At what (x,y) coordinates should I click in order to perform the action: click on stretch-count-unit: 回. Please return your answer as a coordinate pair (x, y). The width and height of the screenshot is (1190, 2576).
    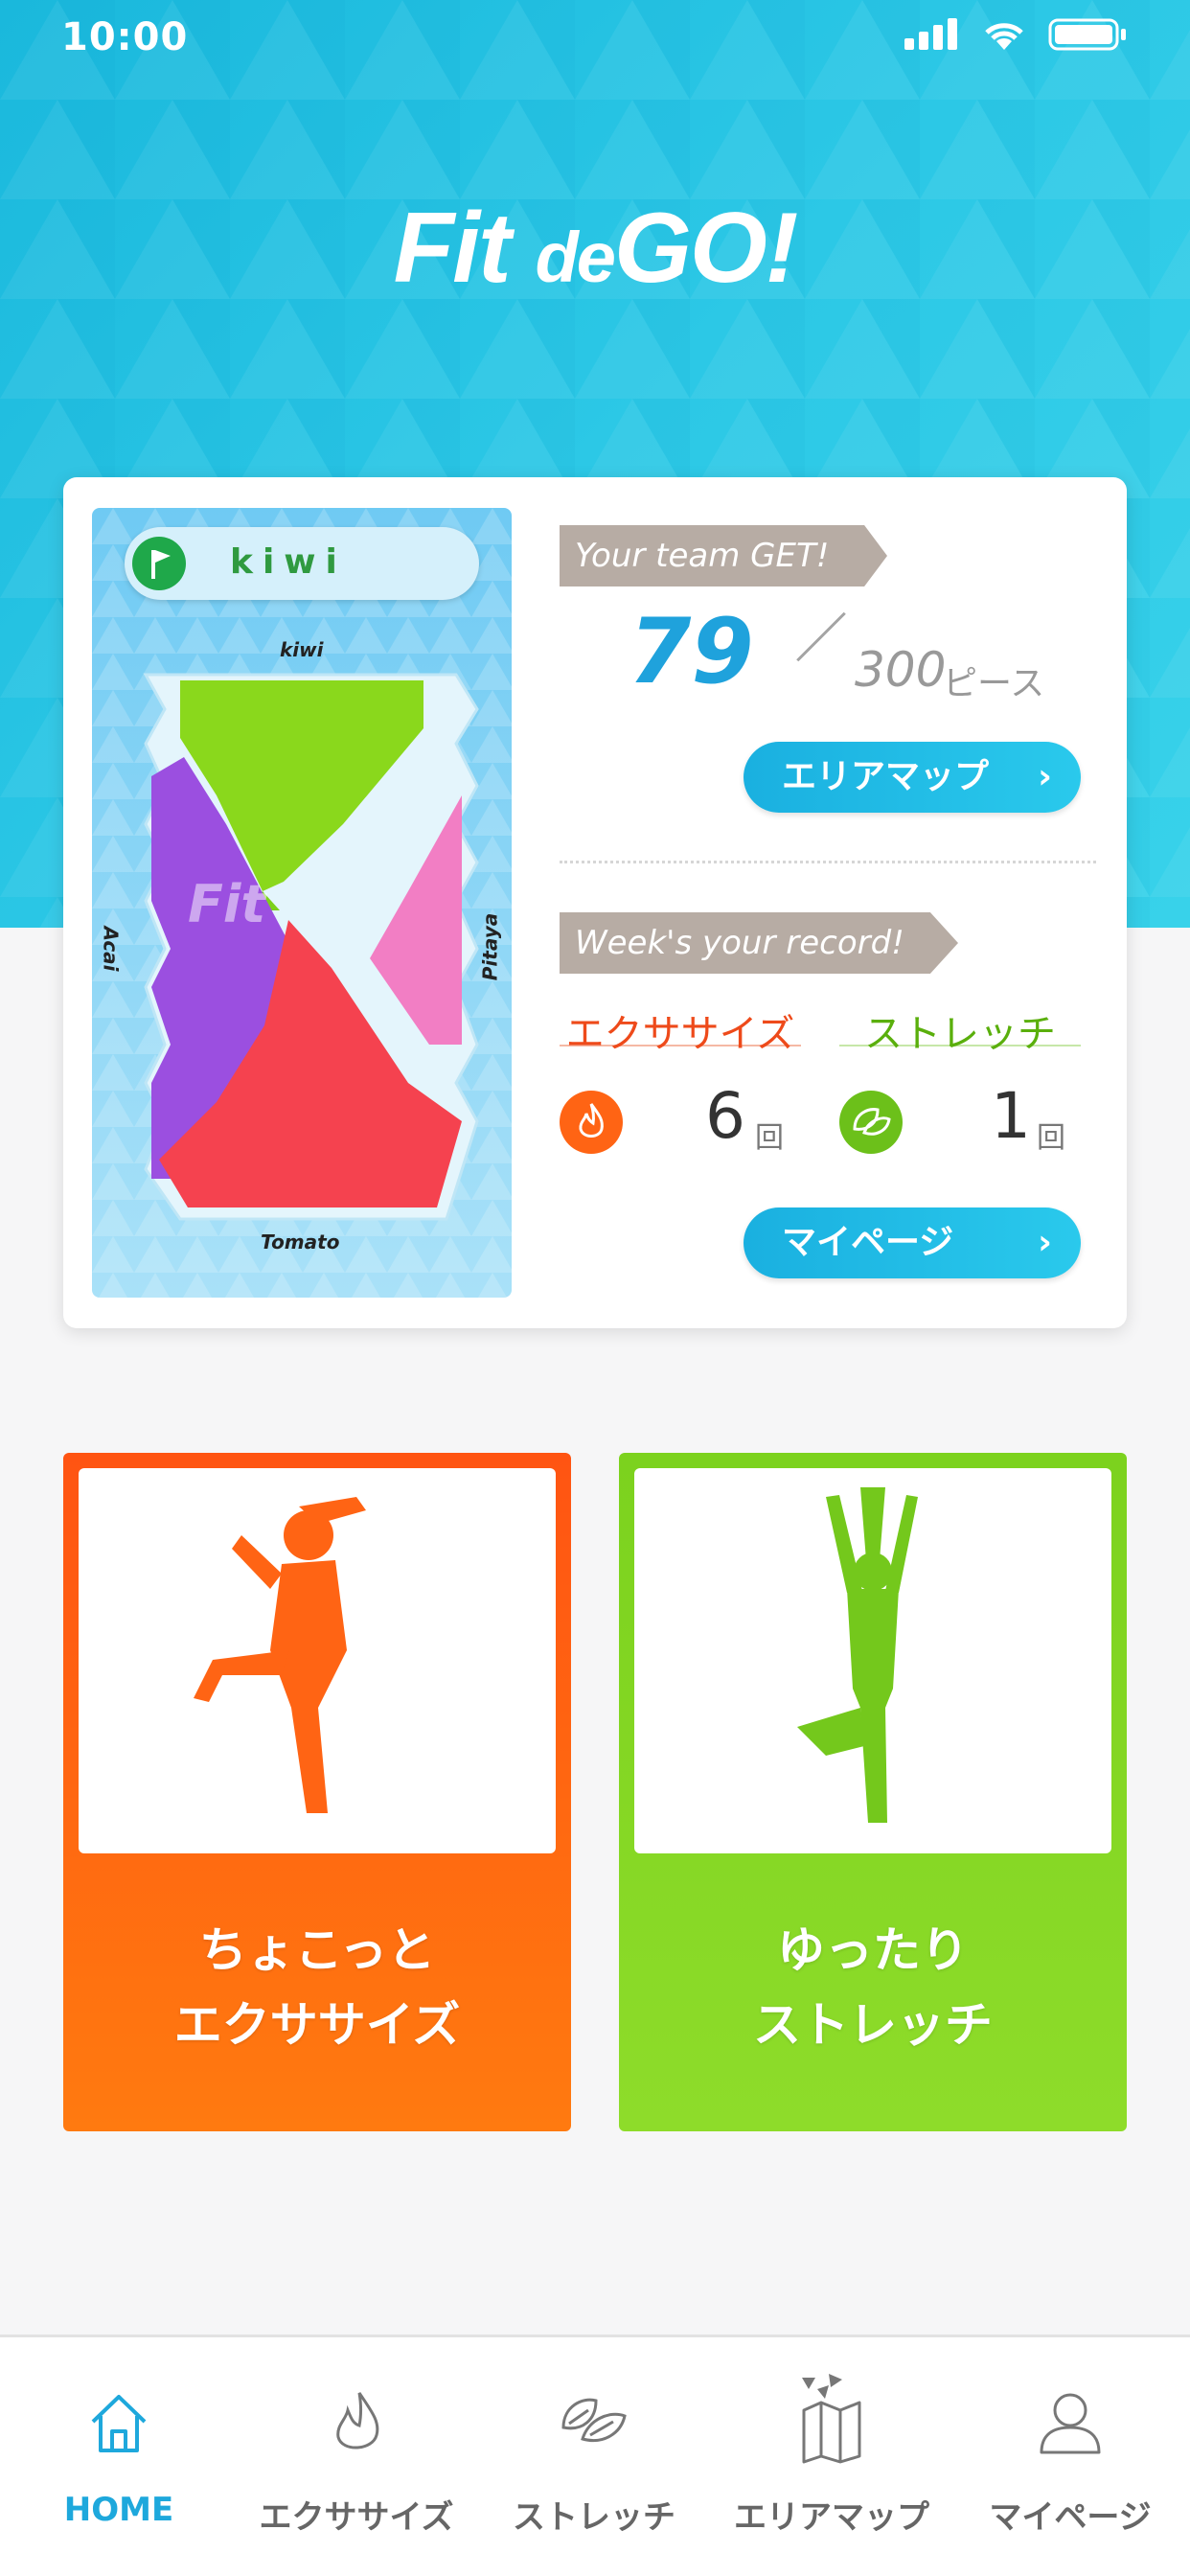
    Looking at the image, I should click on (1051, 1138).